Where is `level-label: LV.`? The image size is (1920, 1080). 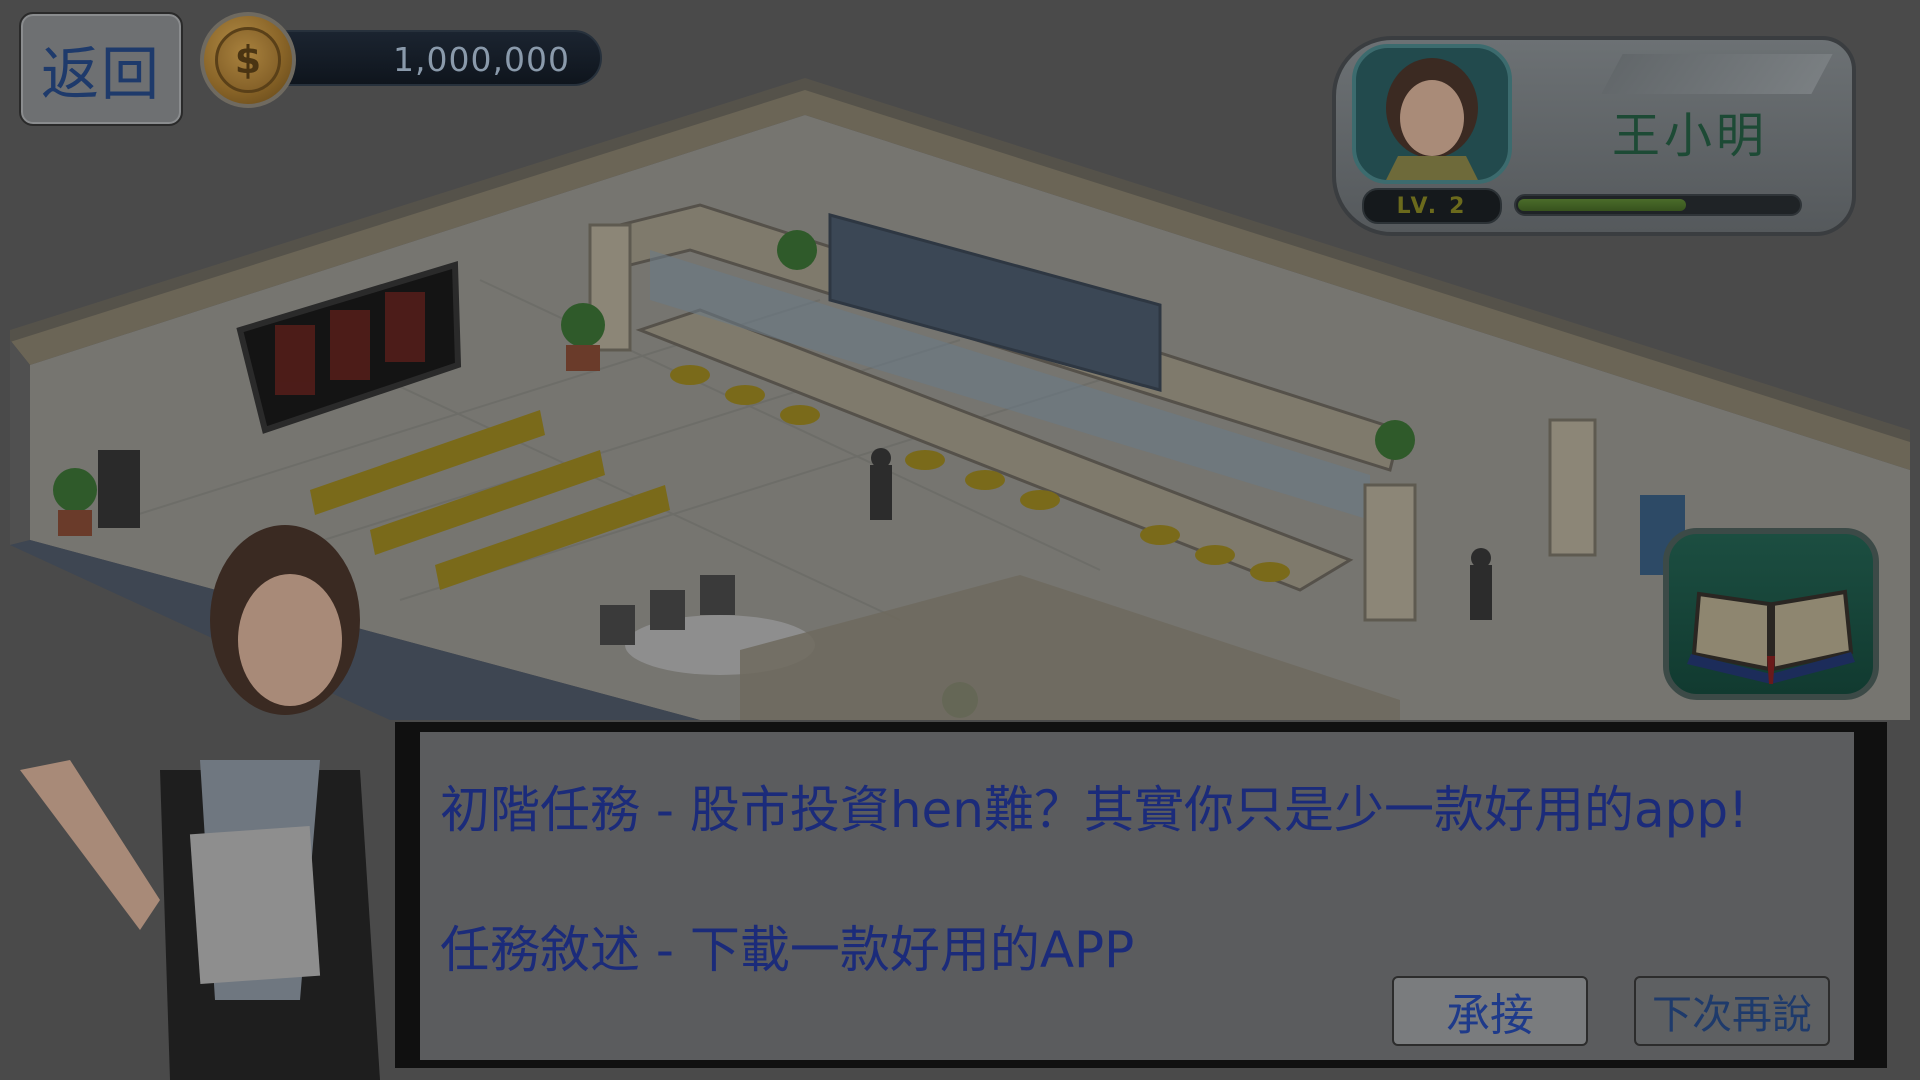
level-label: LV. is located at coordinates (1418, 206).